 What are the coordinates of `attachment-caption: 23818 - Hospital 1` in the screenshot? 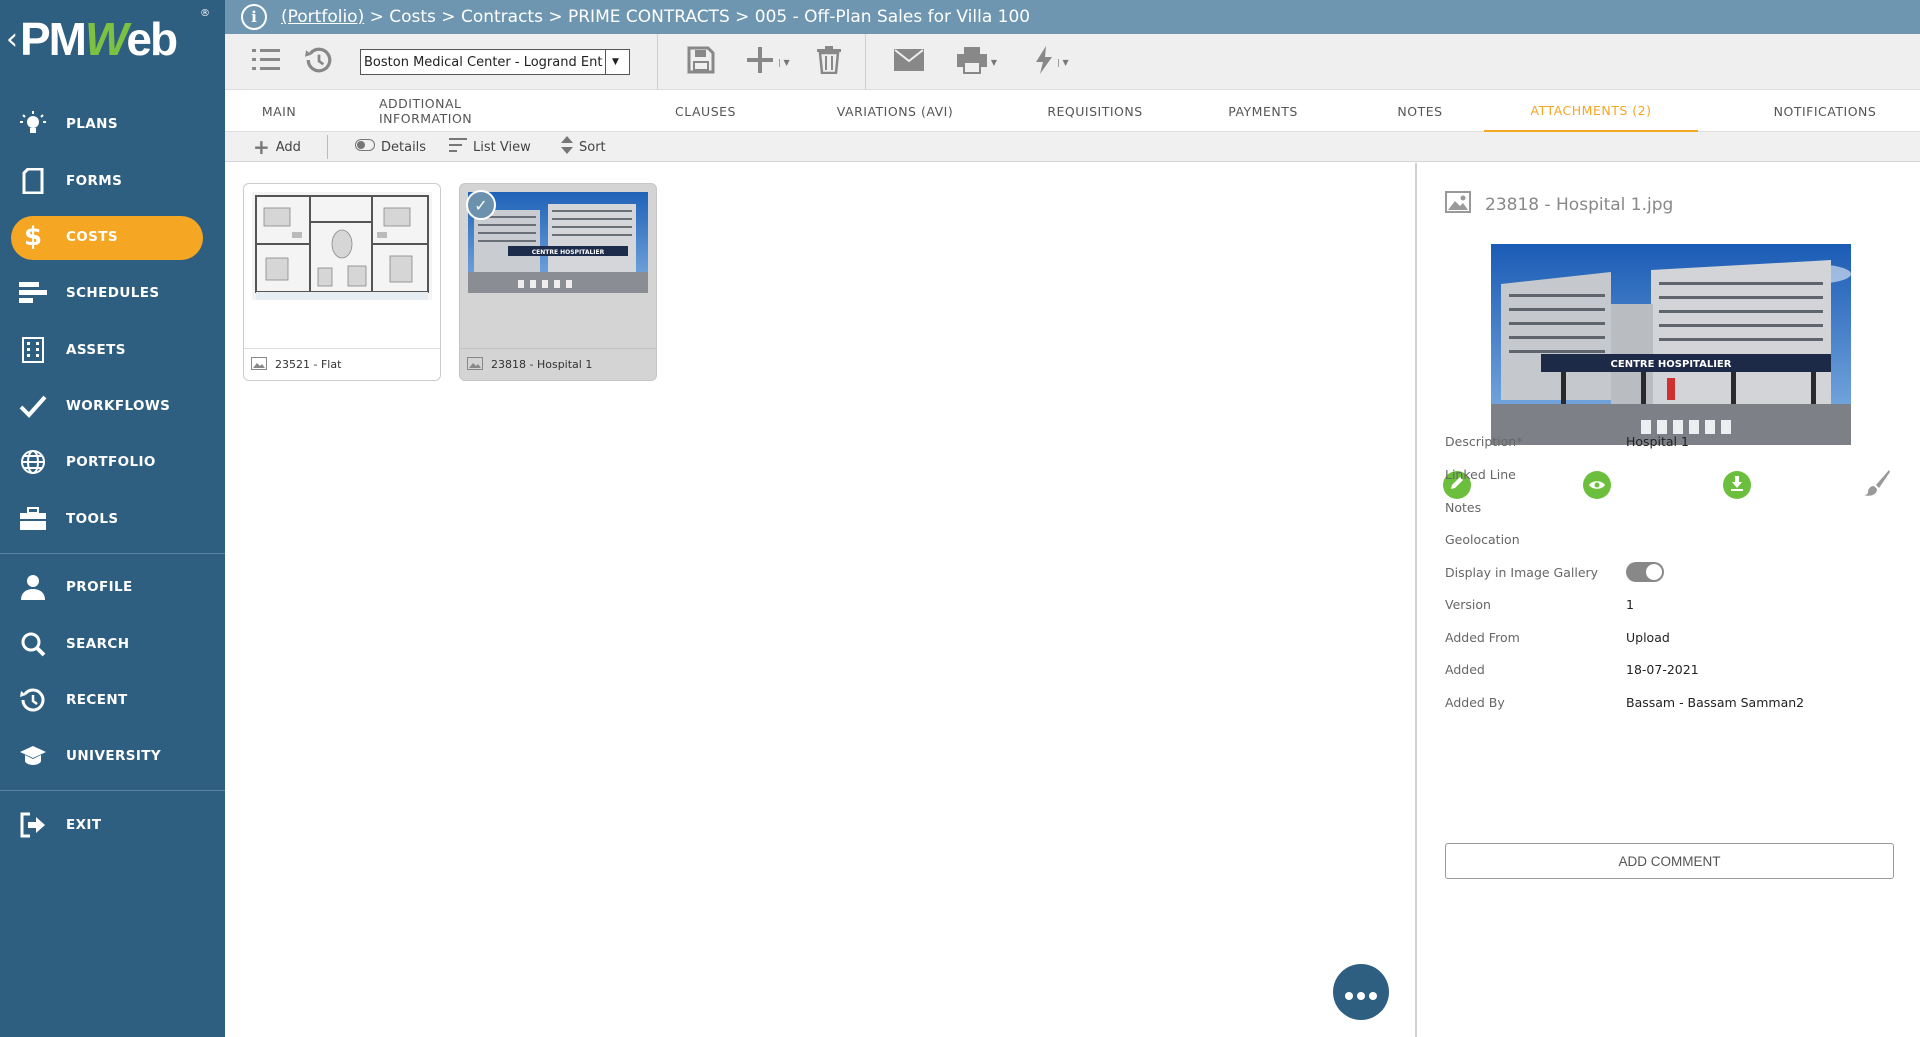 It's located at (558, 364).